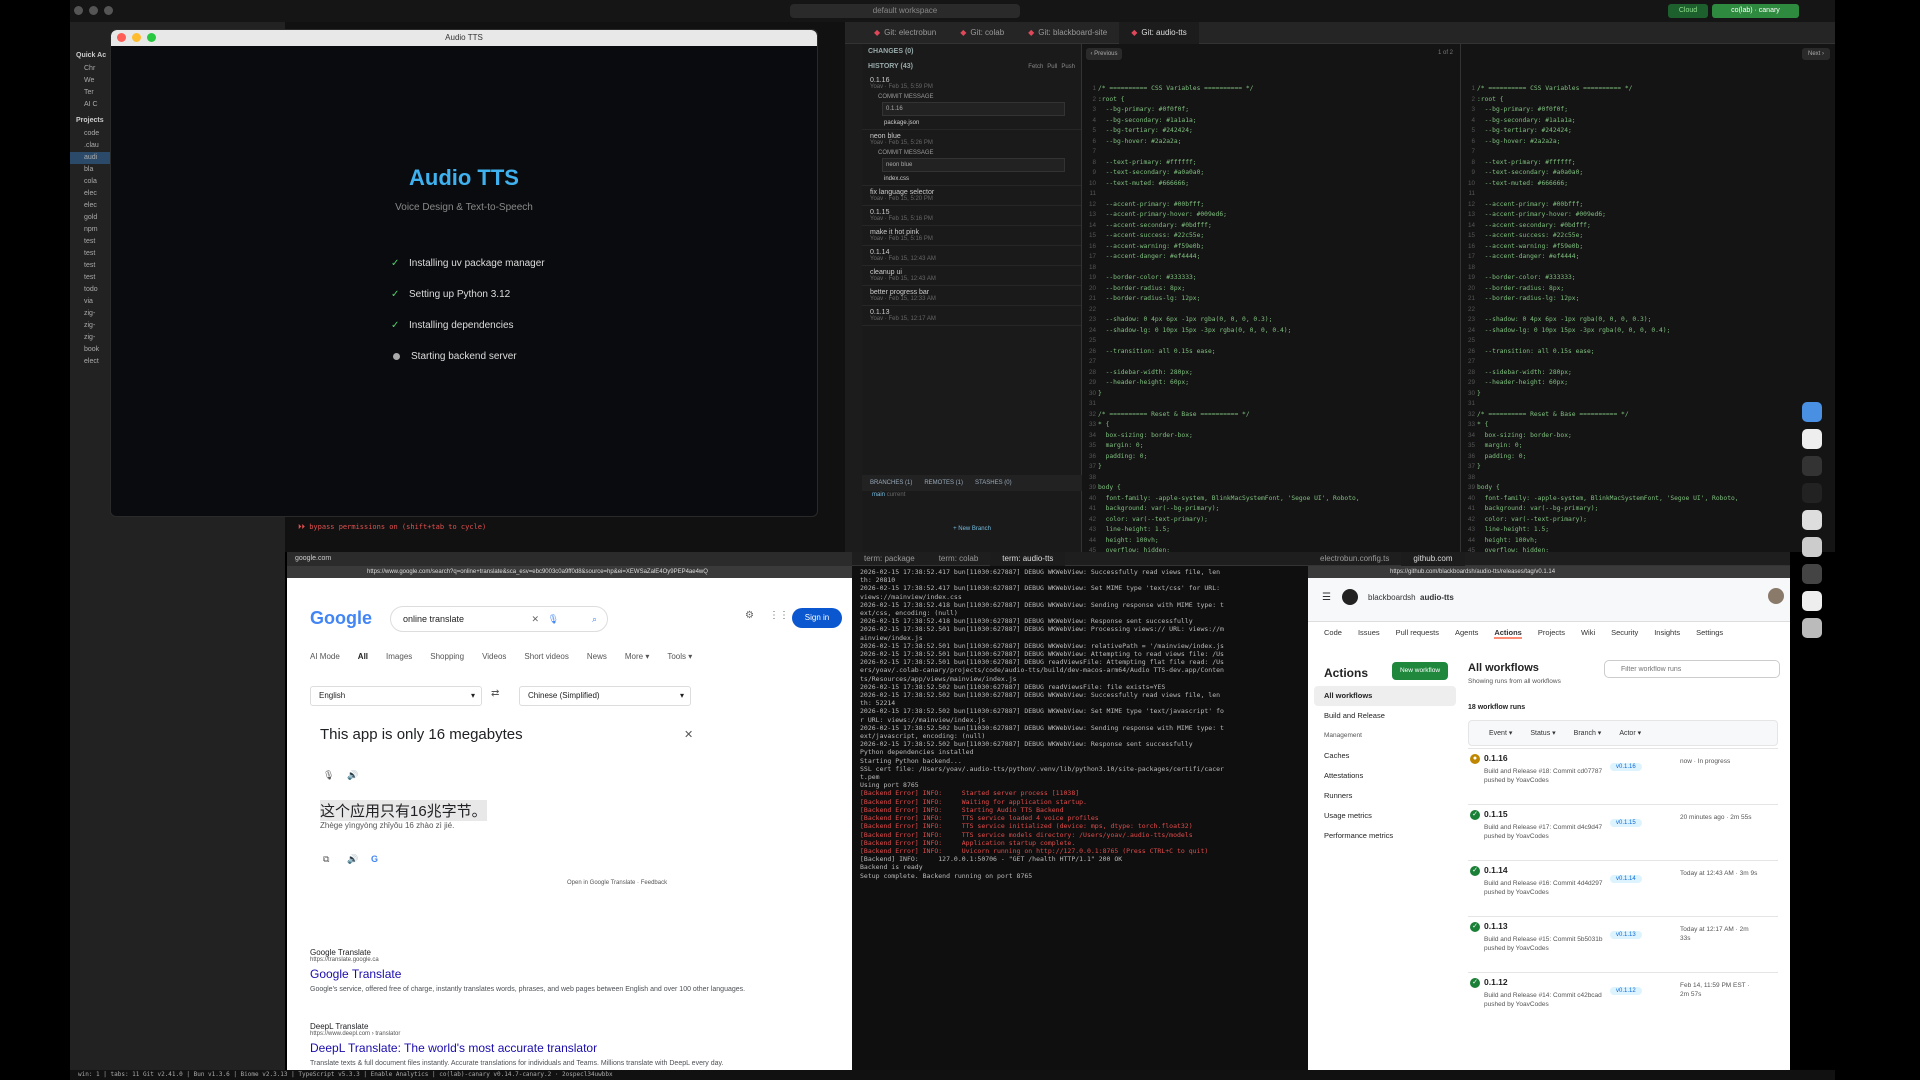 This screenshot has height=1080, width=1920. What do you see at coordinates (749, 615) in the screenshot?
I see `settings-icon: ⚙` at bounding box center [749, 615].